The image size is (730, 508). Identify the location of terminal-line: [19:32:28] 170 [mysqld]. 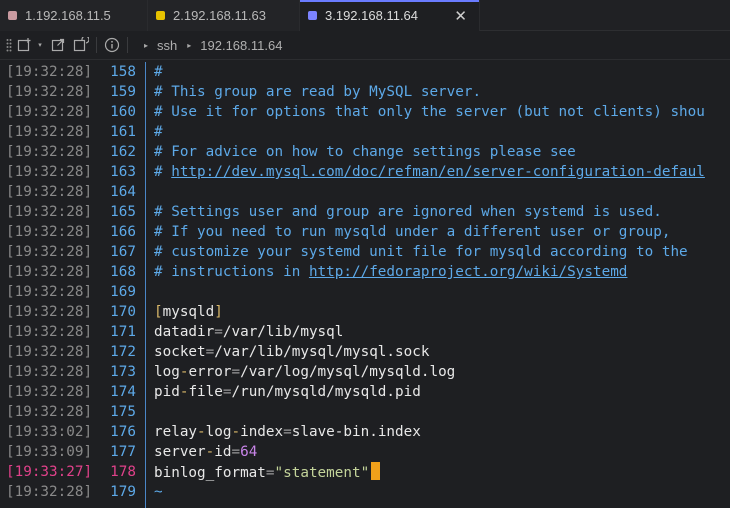
(365, 312).